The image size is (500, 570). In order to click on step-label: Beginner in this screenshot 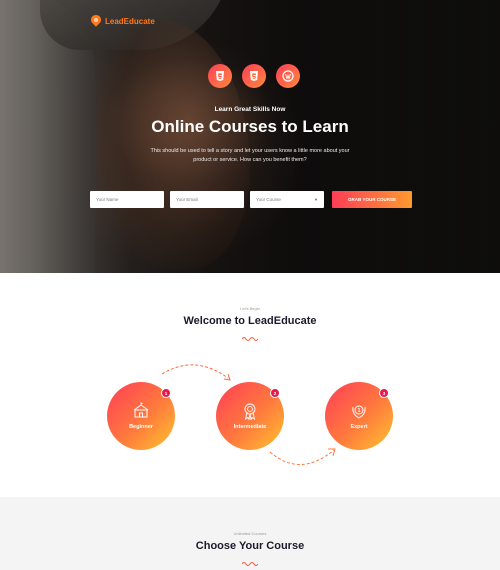, I will do `click(141, 427)`.